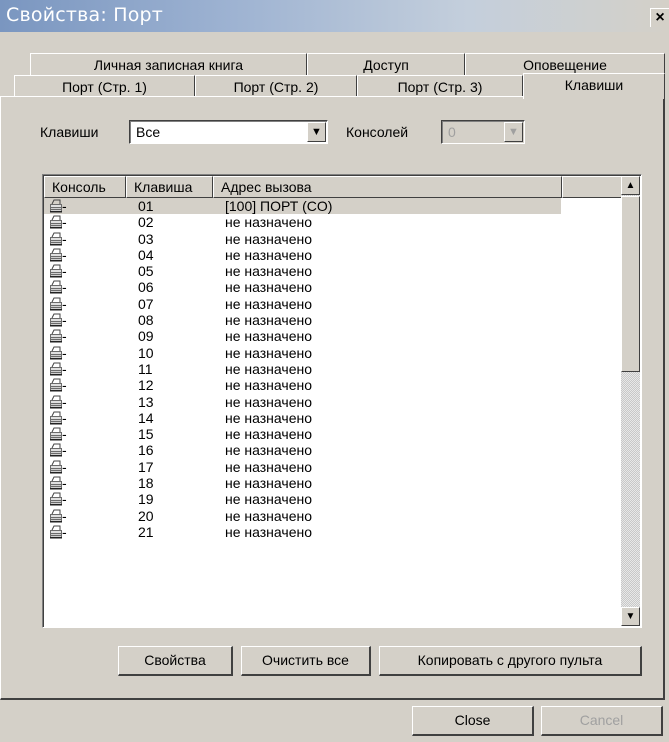  Describe the element at coordinates (175, 661) in the screenshot. I see `properties-button: Свойства` at that location.